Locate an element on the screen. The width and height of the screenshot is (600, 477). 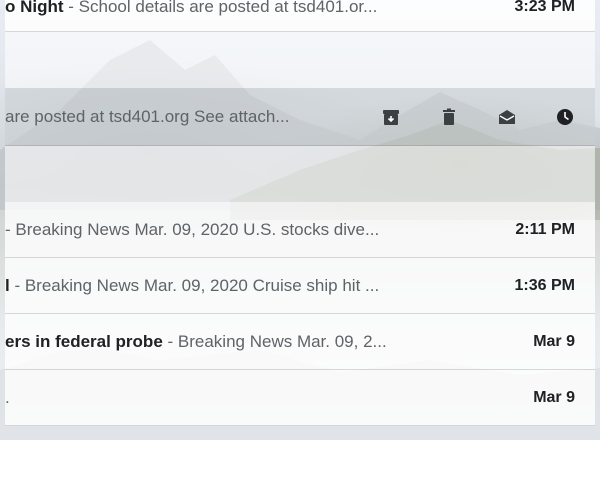
mark-as-read-icon is located at coordinates (507, 116).